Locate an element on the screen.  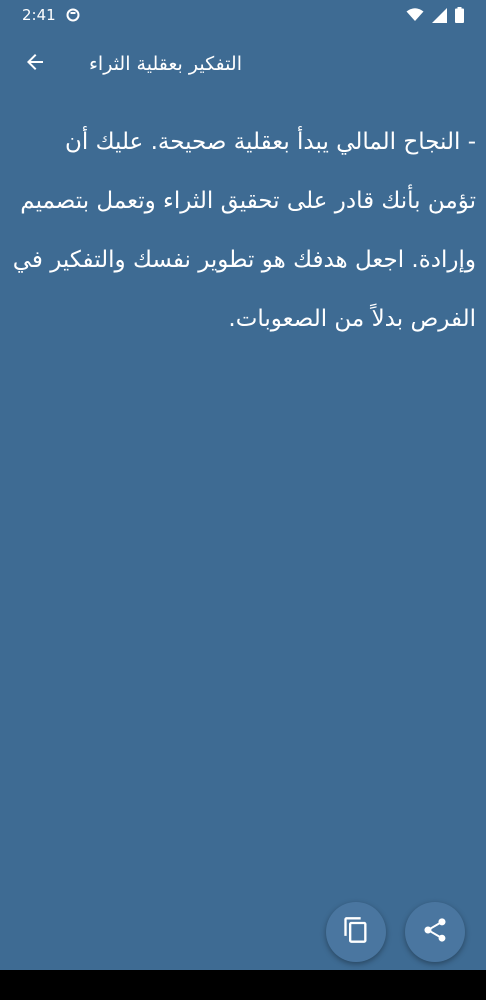
back-button is located at coordinates (35, 64).